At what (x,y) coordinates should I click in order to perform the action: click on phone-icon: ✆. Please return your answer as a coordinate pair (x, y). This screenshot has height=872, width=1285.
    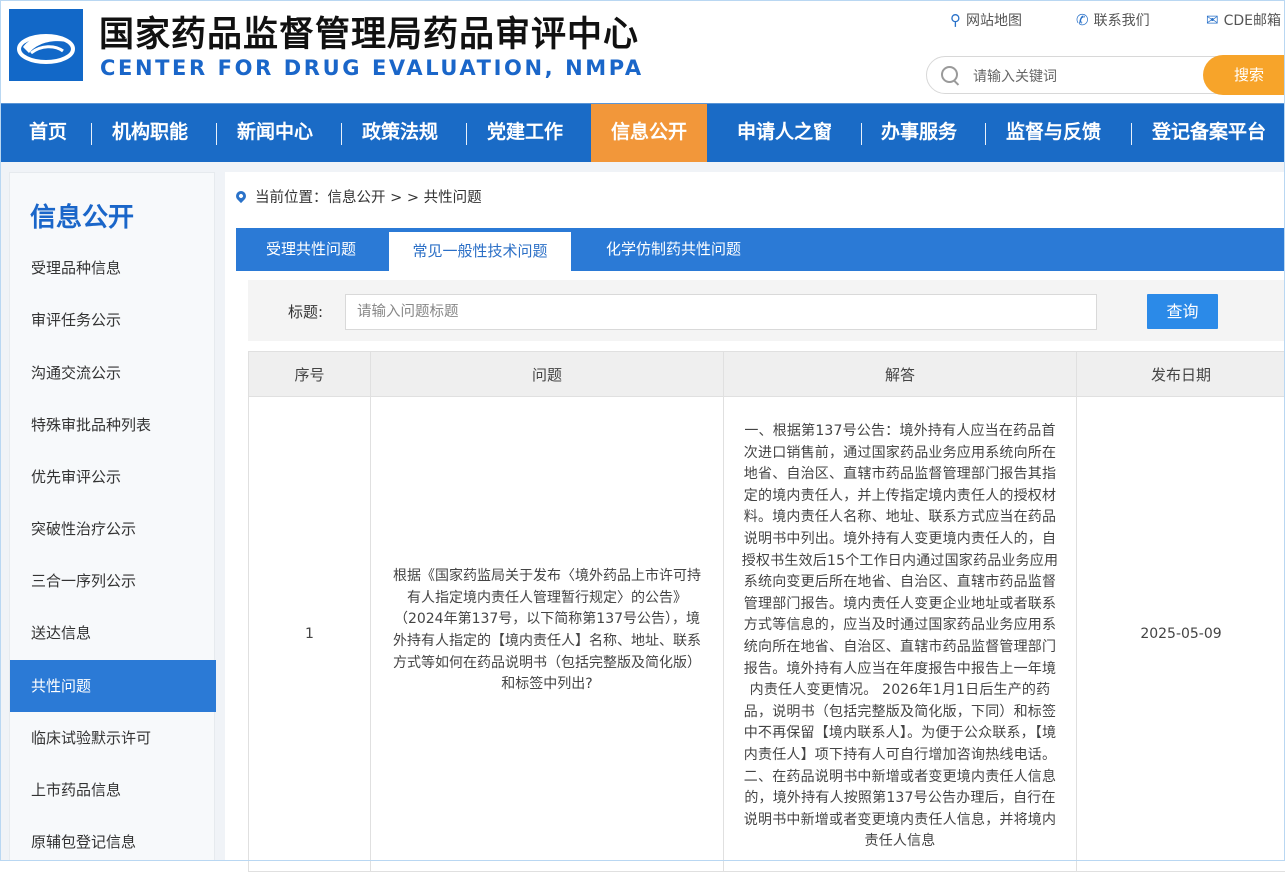
    Looking at the image, I should click on (1082, 20).